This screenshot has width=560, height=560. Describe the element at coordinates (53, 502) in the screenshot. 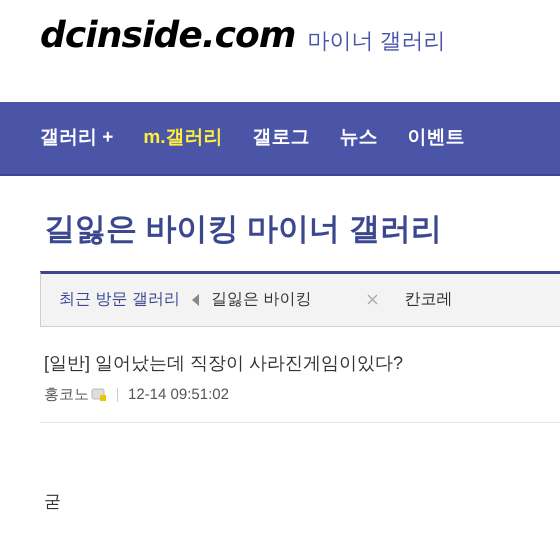

I see `post-body: 굳` at that location.